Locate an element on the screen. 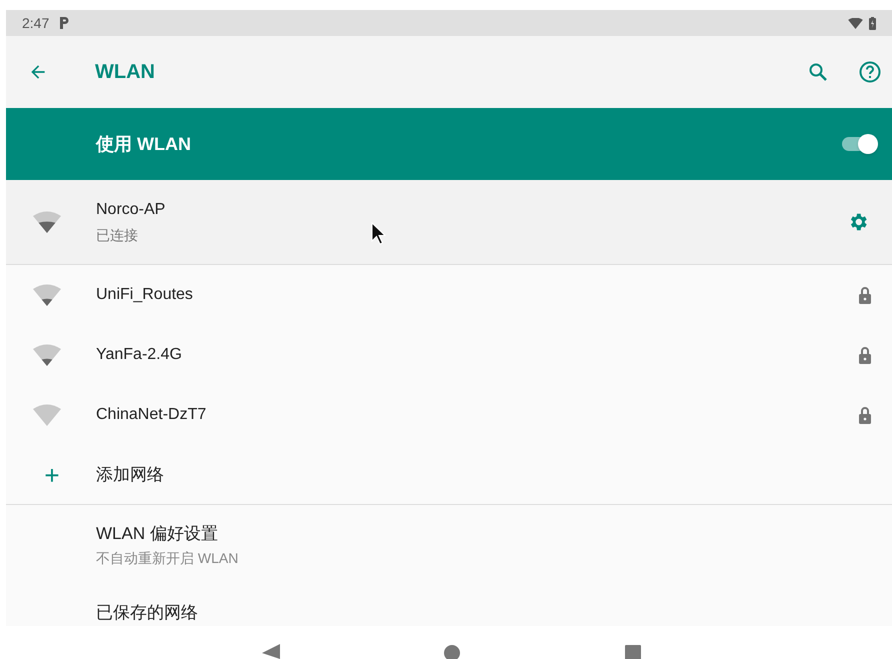 Image resolution: width=892 pixels, height=659 pixels. battery-icon is located at coordinates (872, 23).